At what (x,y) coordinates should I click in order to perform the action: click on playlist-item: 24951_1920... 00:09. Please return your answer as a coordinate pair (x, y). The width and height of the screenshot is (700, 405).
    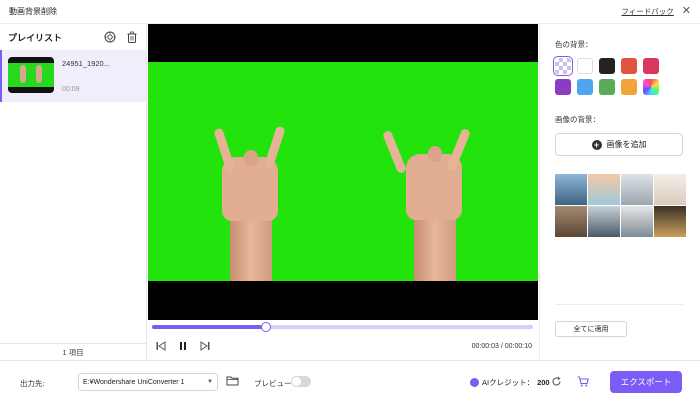
    Looking at the image, I should click on (73, 76).